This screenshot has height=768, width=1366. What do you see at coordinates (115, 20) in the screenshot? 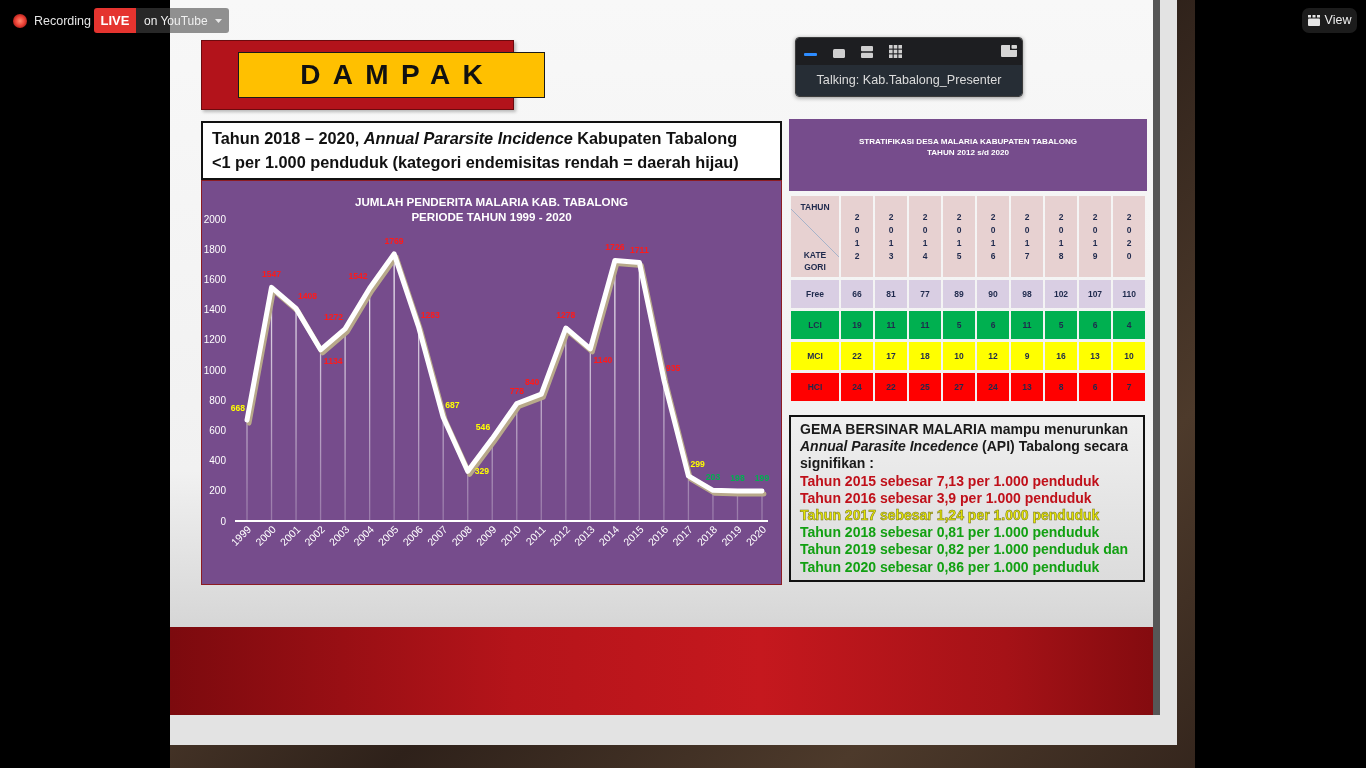
I see `live-indicator: LIVE` at bounding box center [115, 20].